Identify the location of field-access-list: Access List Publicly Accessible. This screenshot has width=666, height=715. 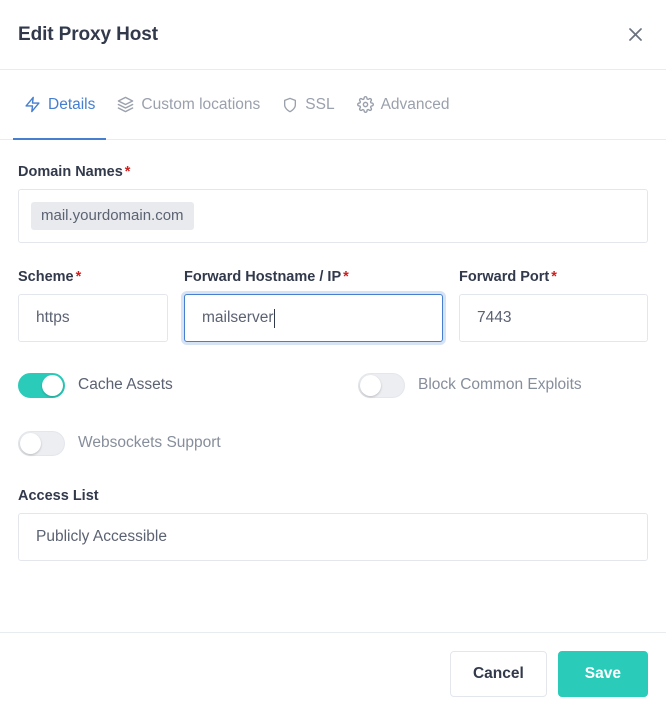
(333, 524).